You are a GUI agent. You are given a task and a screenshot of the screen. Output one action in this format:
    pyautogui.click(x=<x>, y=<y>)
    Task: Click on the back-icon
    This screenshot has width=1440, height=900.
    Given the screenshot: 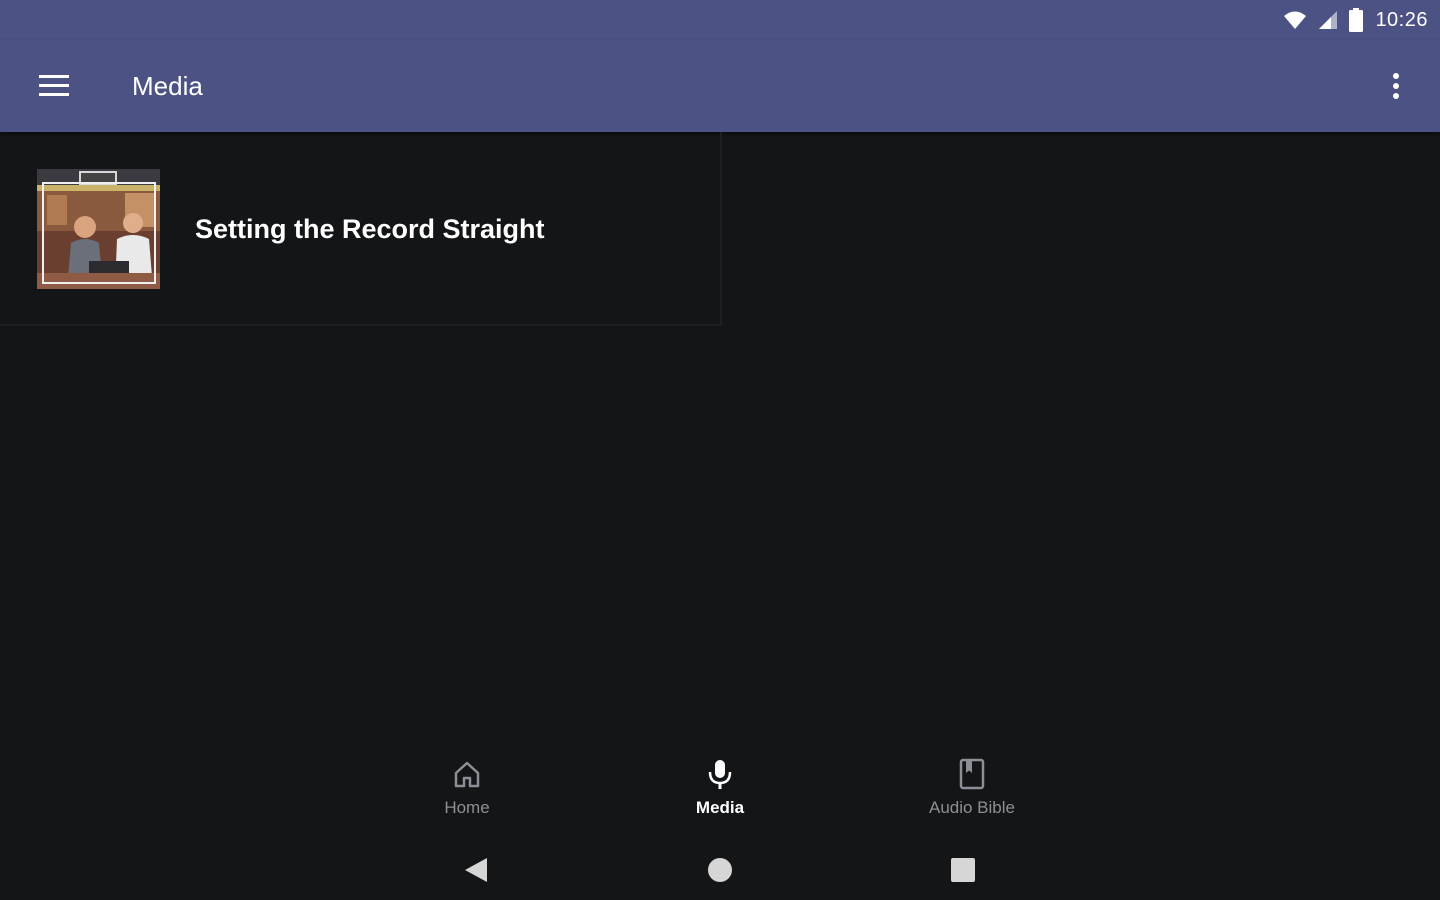 What is the action you would take?
    pyautogui.click(x=476, y=870)
    